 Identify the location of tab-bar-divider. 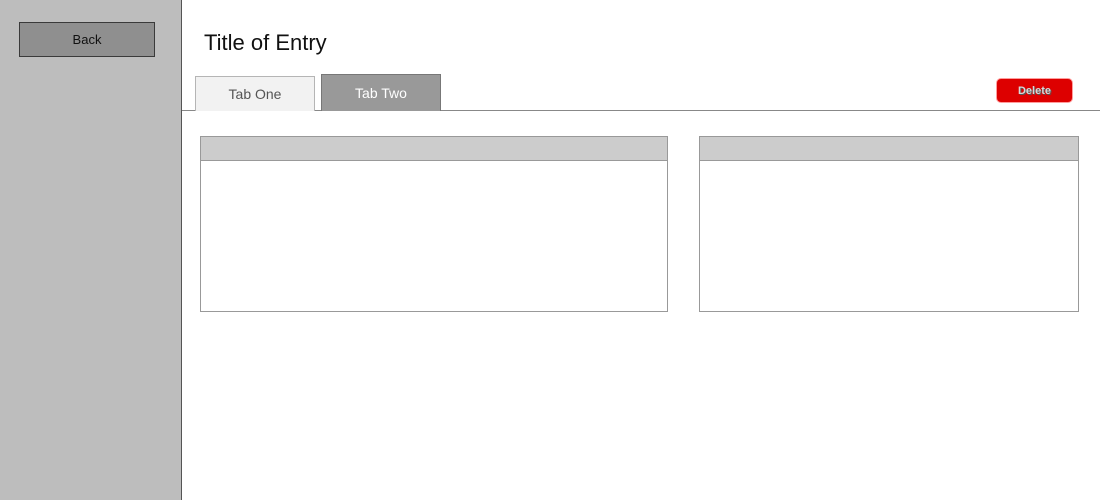
(641, 110).